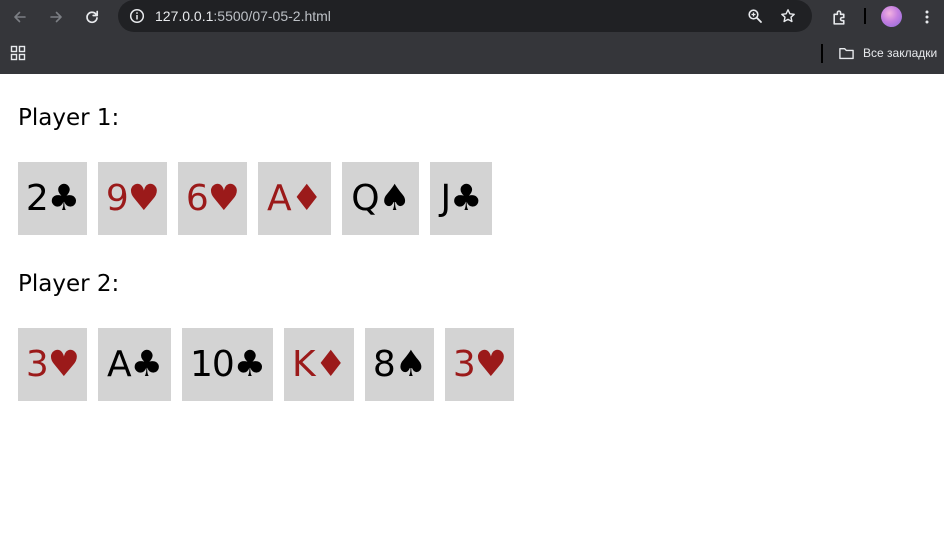 This screenshot has height=542, width=944. What do you see at coordinates (212, 198) in the screenshot?
I see `card: 6♥` at bounding box center [212, 198].